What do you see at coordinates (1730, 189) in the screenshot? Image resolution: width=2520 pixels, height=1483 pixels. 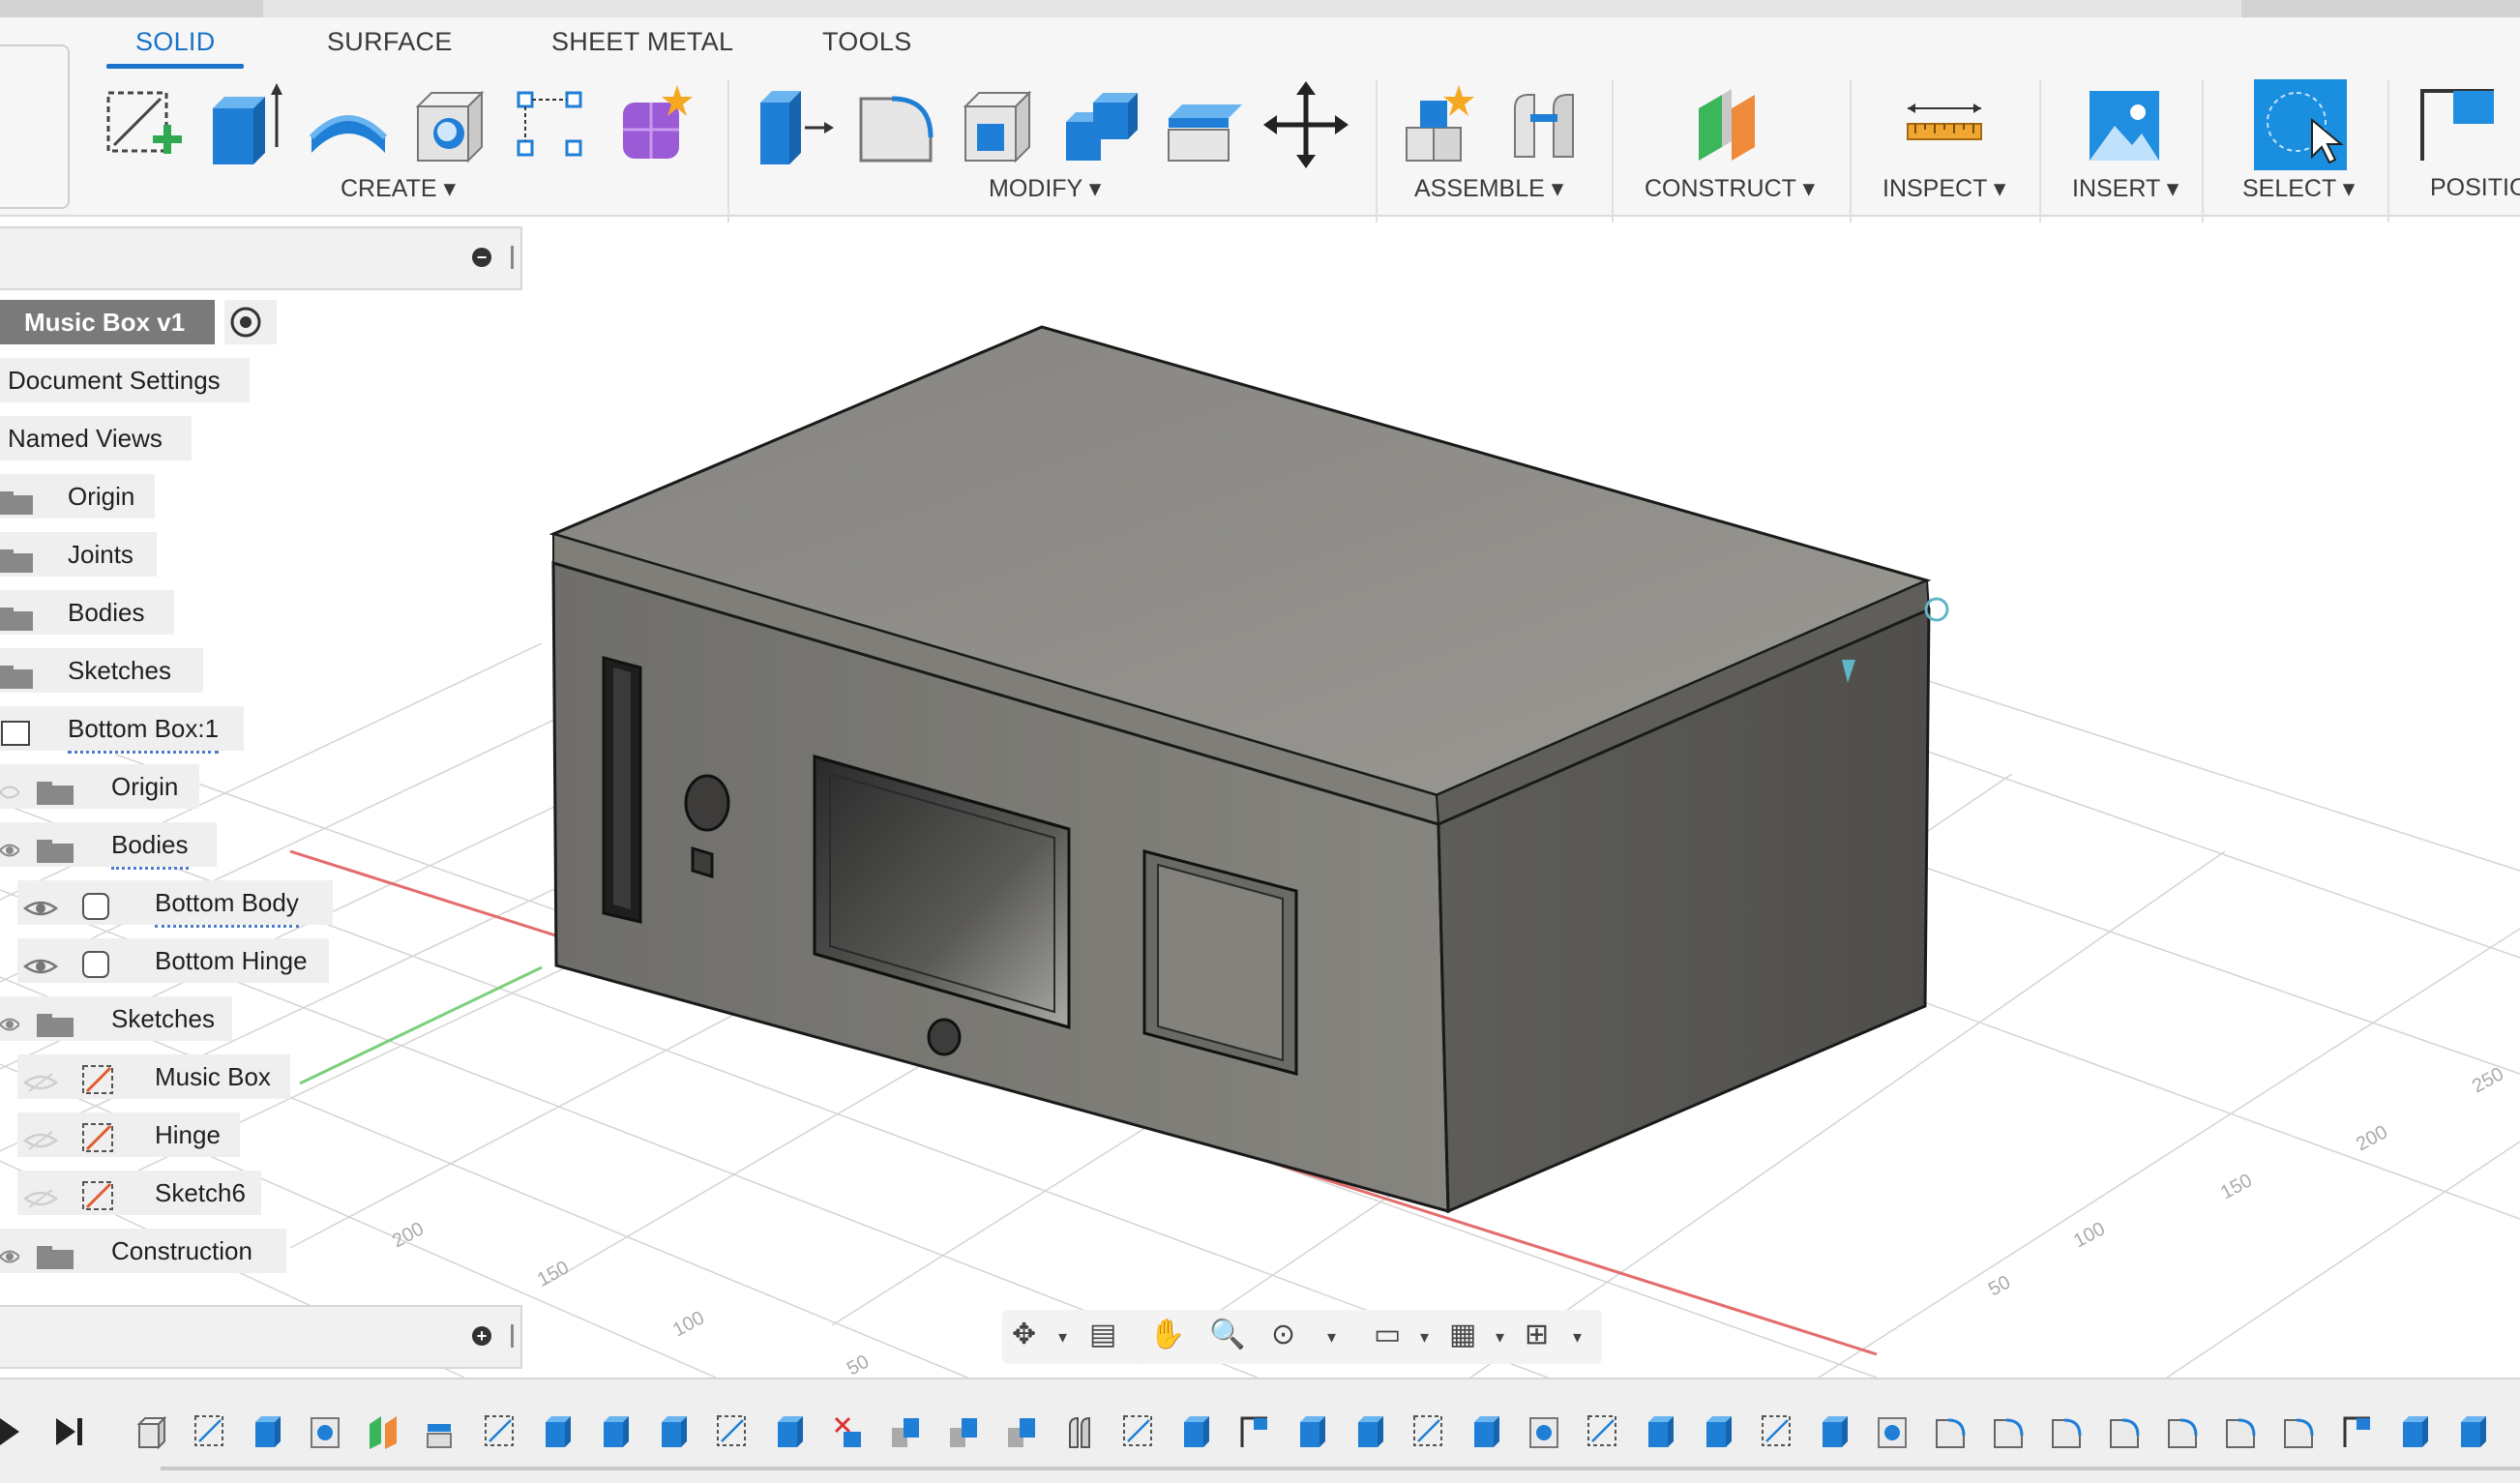 I see `construct-menu: CONSTRUCT ▾` at bounding box center [1730, 189].